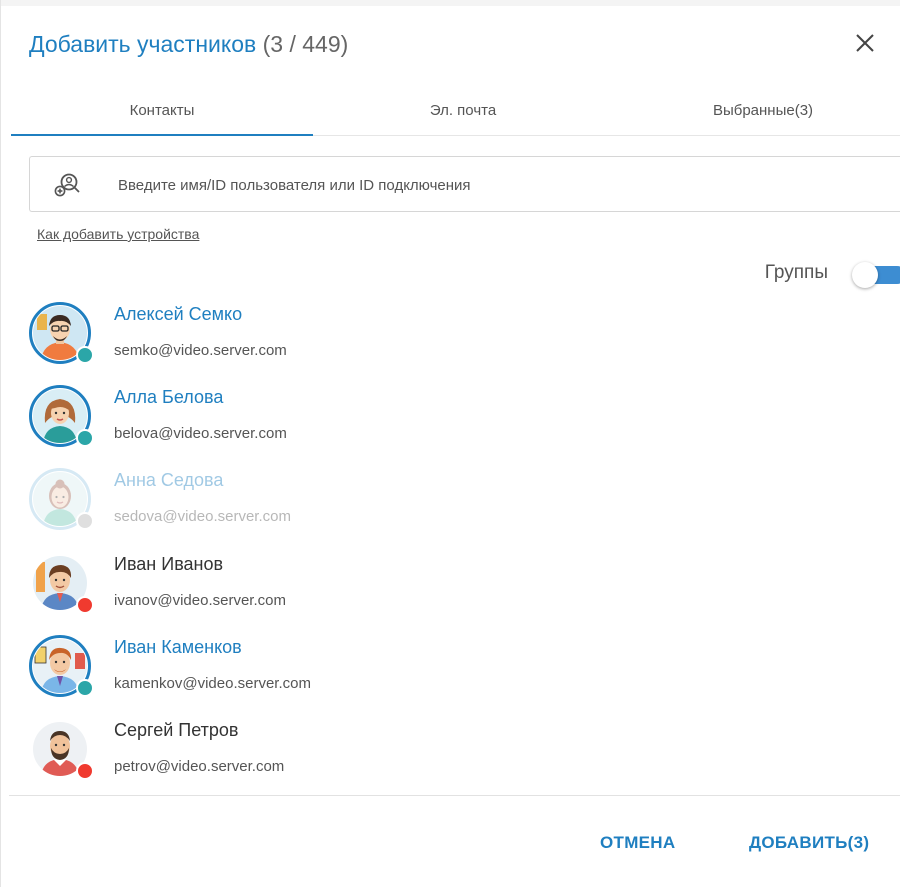  I want to click on search-input, so click(498, 185).